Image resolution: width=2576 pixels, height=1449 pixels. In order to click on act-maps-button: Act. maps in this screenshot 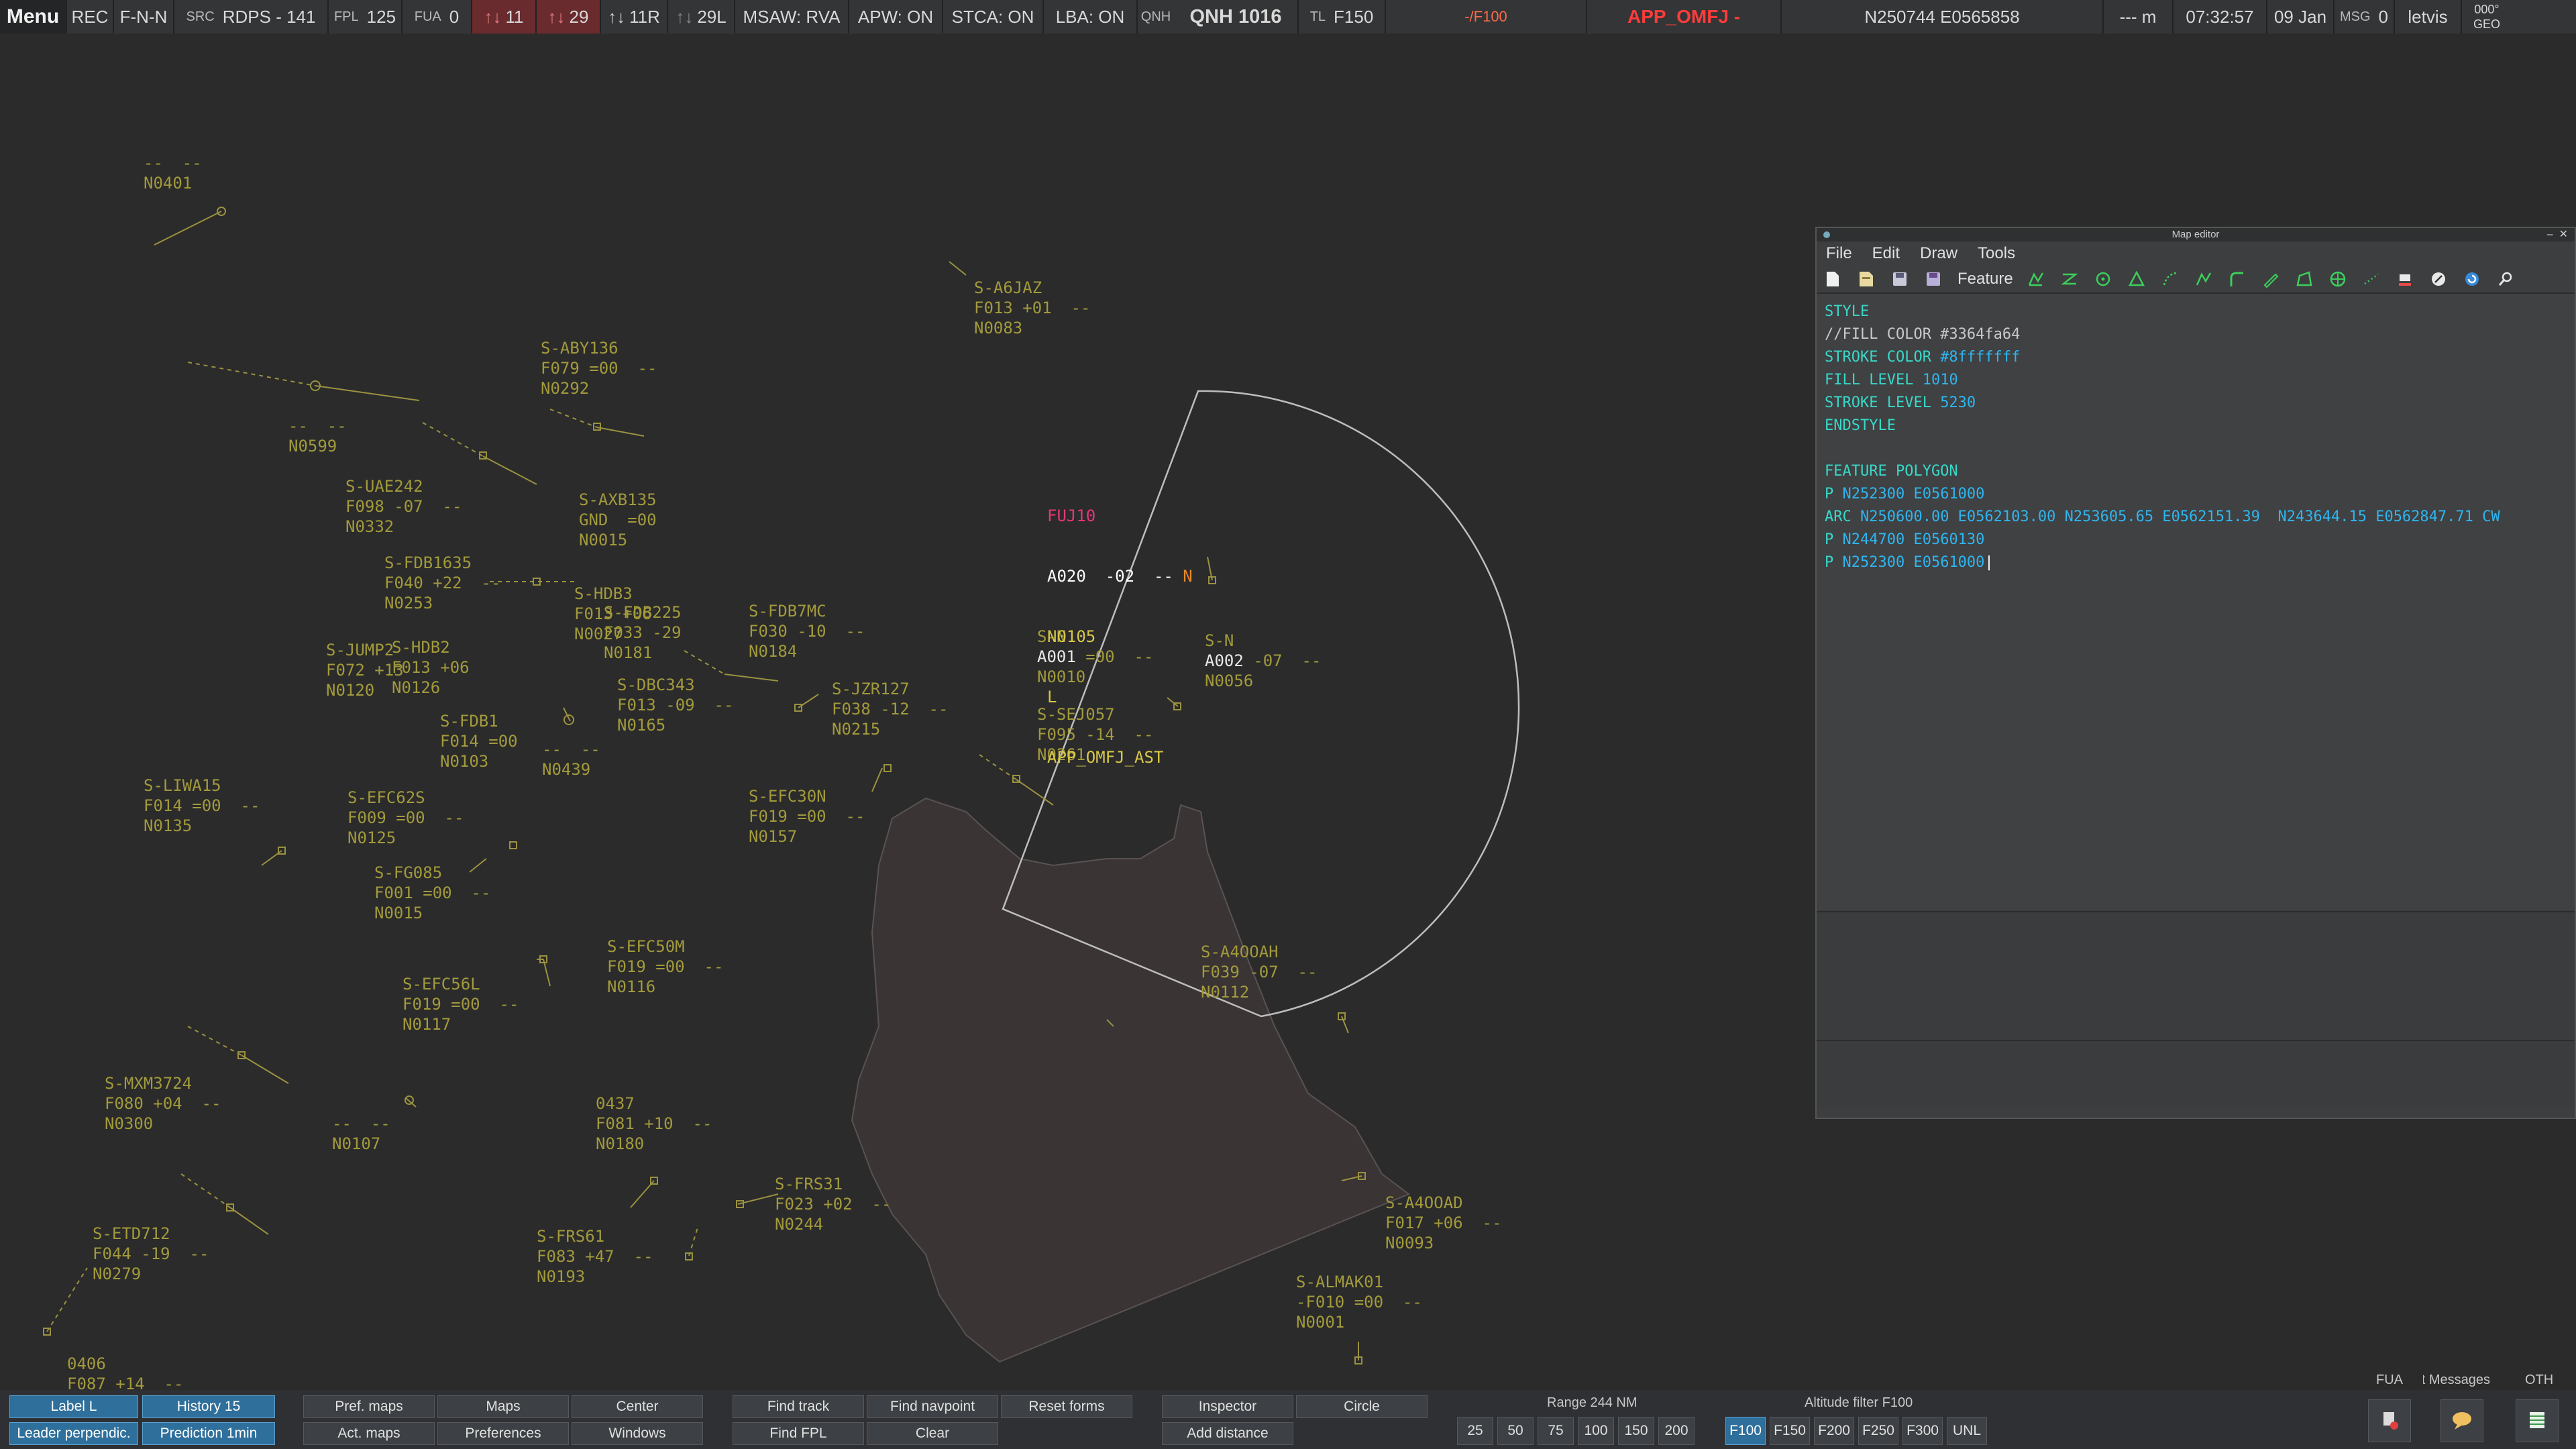, I will do `click(369, 1433)`.